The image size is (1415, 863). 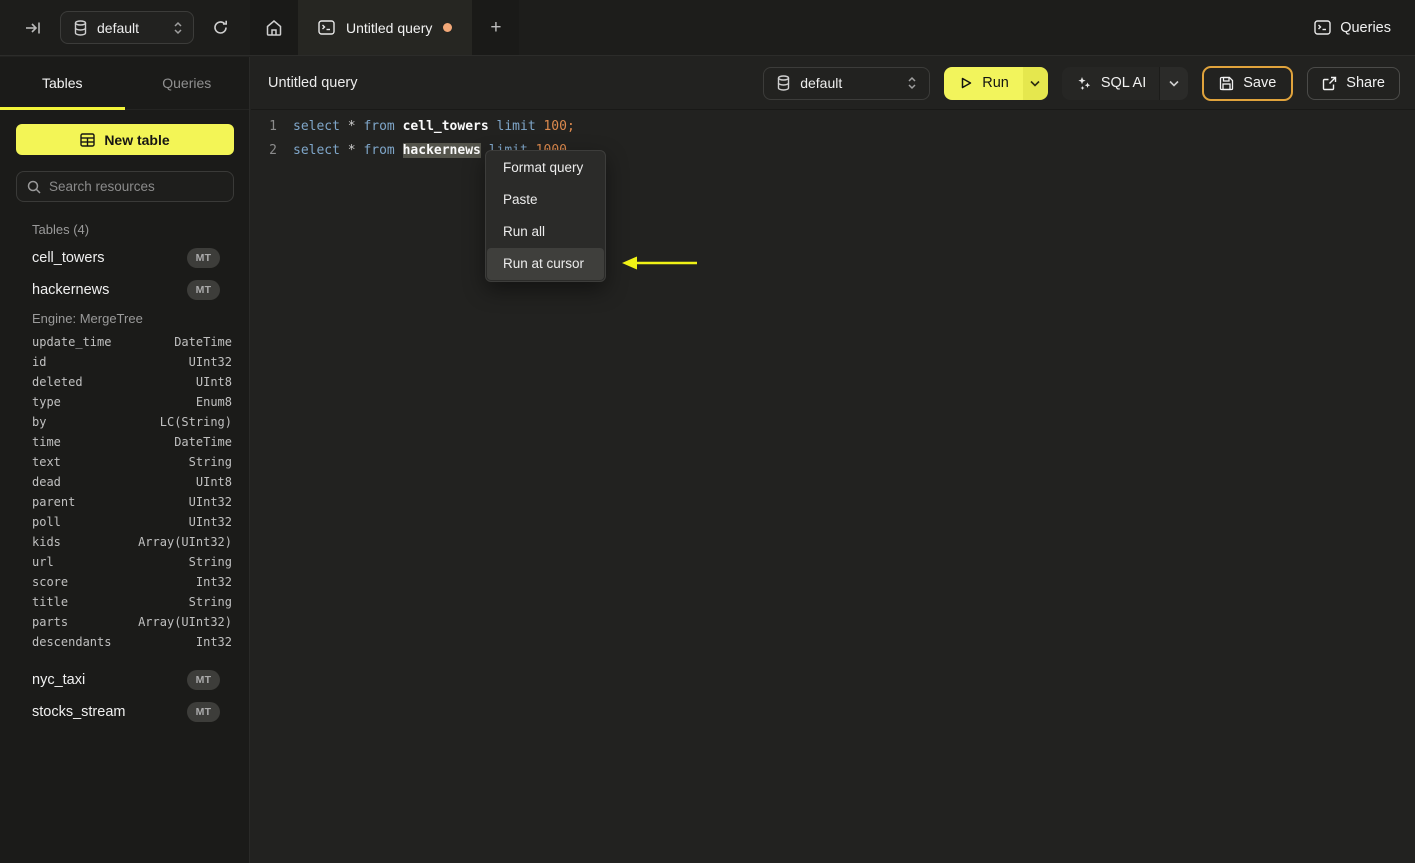 What do you see at coordinates (516, 126) in the screenshot?
I see `code-token: limit` at bounding box center [516, 126].